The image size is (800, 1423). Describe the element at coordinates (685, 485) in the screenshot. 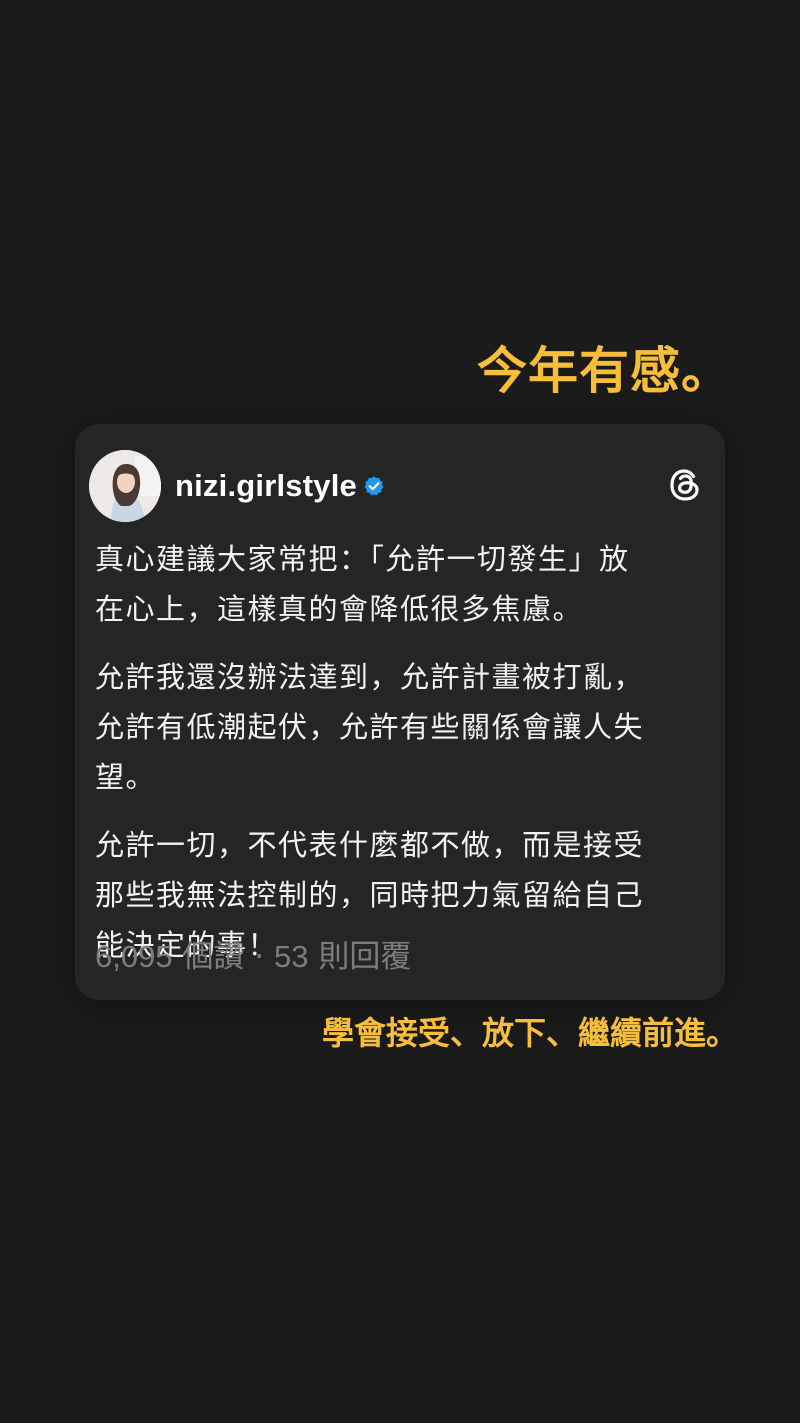

I see `threads-logo-icon` at that location.